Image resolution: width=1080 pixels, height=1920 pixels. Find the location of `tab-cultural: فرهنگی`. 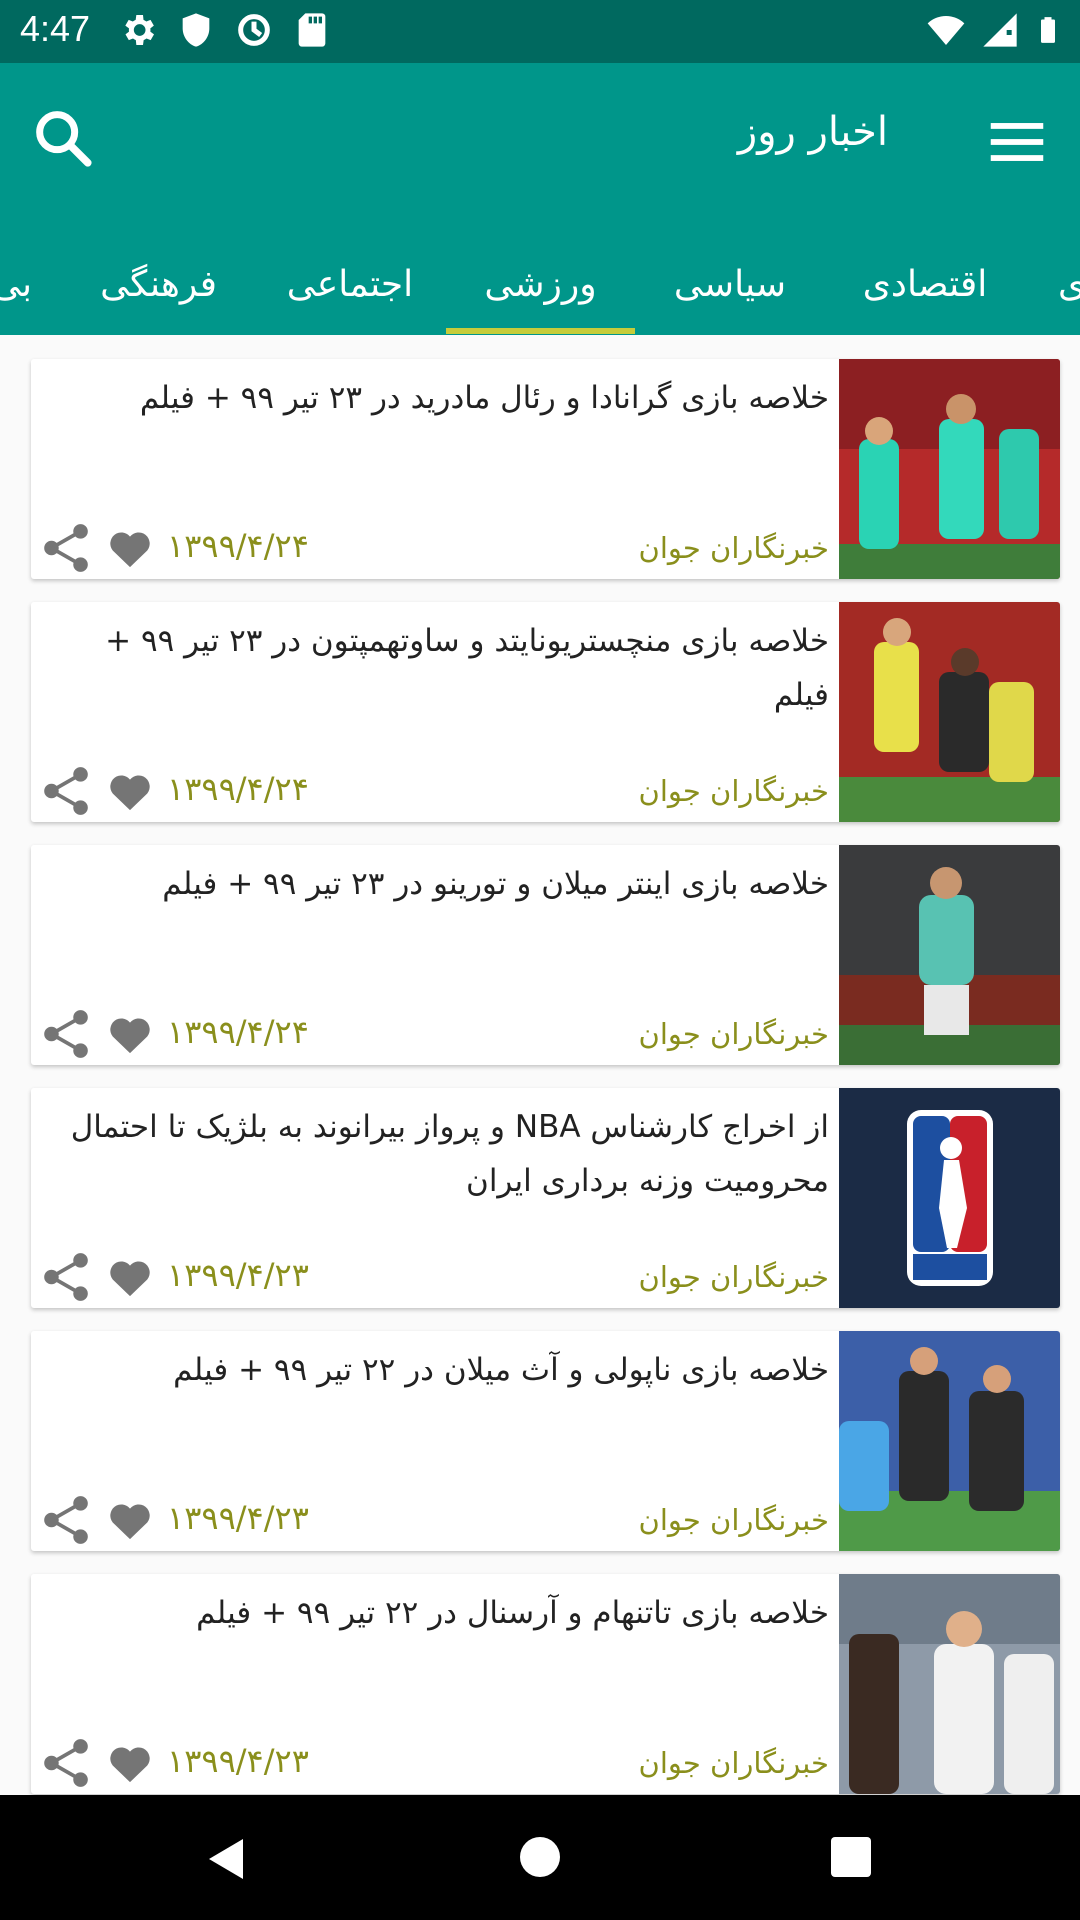

tab-cultural: فرهنگی is located at coordinates (158, 285).